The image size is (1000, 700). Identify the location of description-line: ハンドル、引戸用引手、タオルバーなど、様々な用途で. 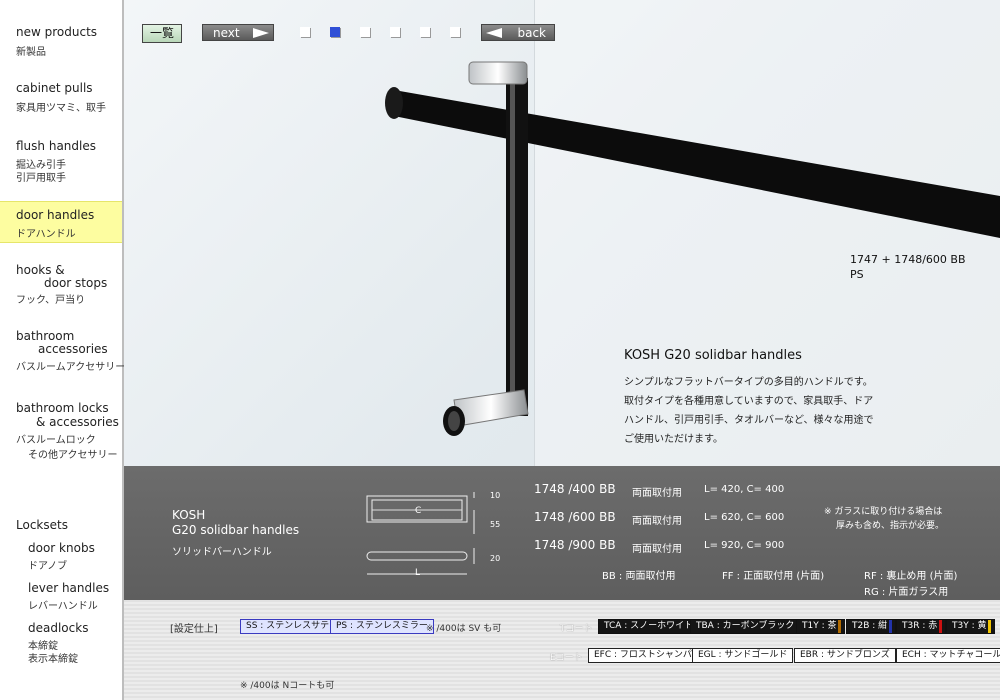
(749, 420).